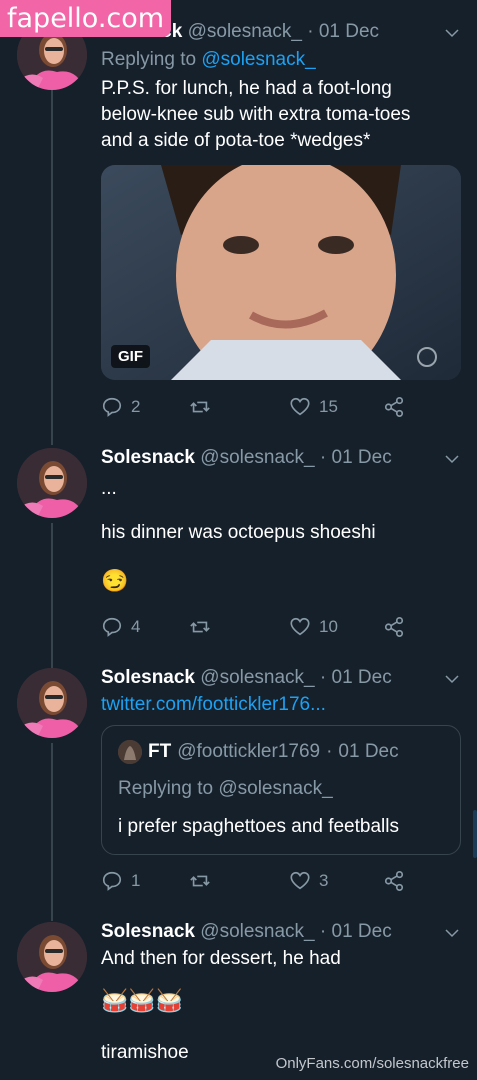  I want to click on quoted-handle: @foottickler1769, so click(248, 752).